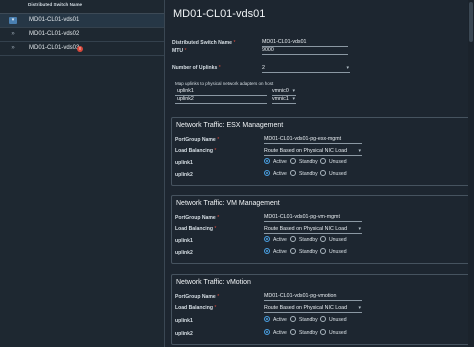  Describe the element at coordinates (263, 68) in the screenshot. I see `uplinks-count-value: 2` at that location.